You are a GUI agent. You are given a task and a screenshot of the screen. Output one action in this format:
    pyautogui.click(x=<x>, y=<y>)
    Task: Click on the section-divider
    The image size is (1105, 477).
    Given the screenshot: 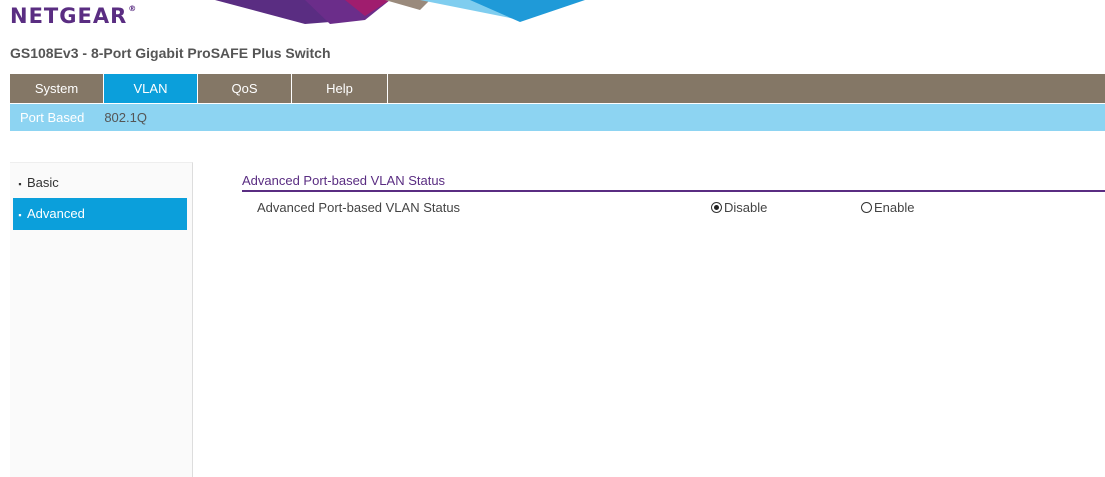 What is the action you would take?
    pyautogui.click(x=673, y=191)
    